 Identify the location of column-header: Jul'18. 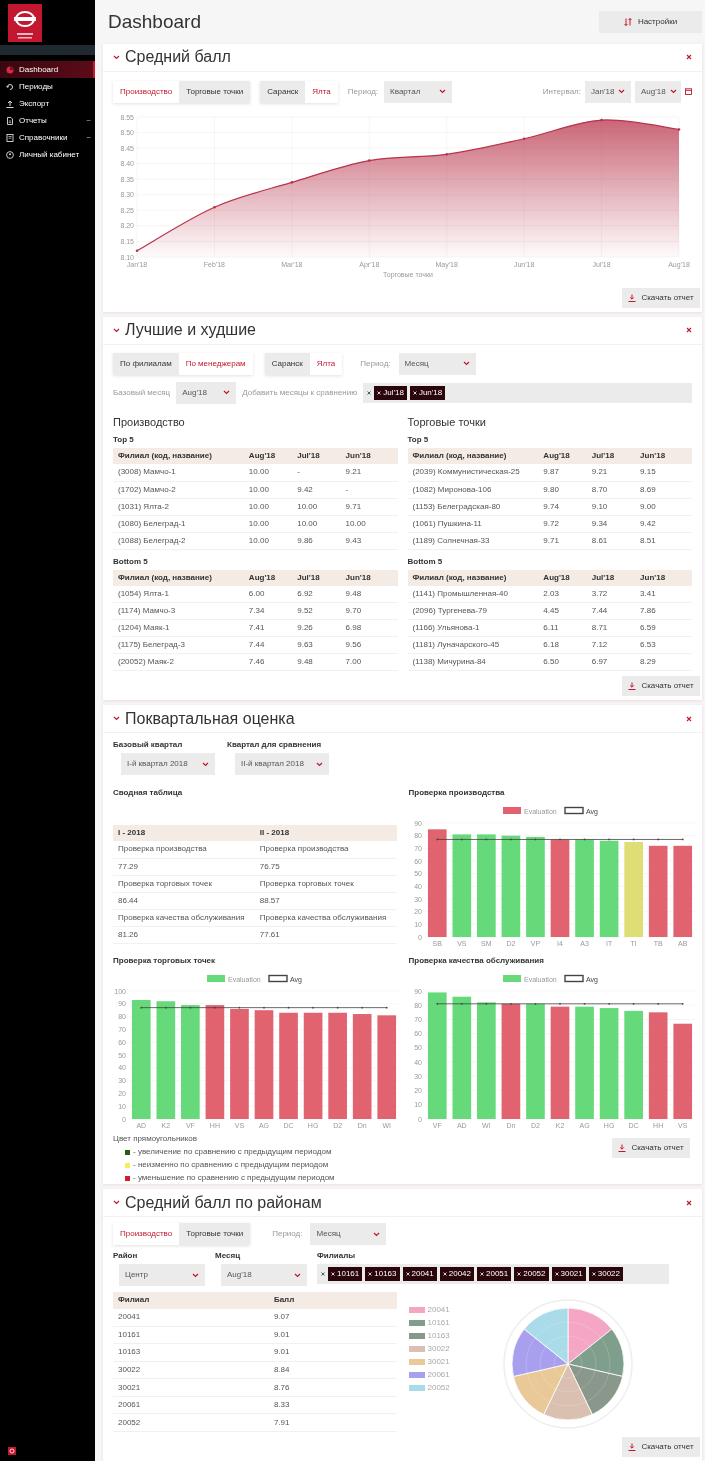
(611, 577).